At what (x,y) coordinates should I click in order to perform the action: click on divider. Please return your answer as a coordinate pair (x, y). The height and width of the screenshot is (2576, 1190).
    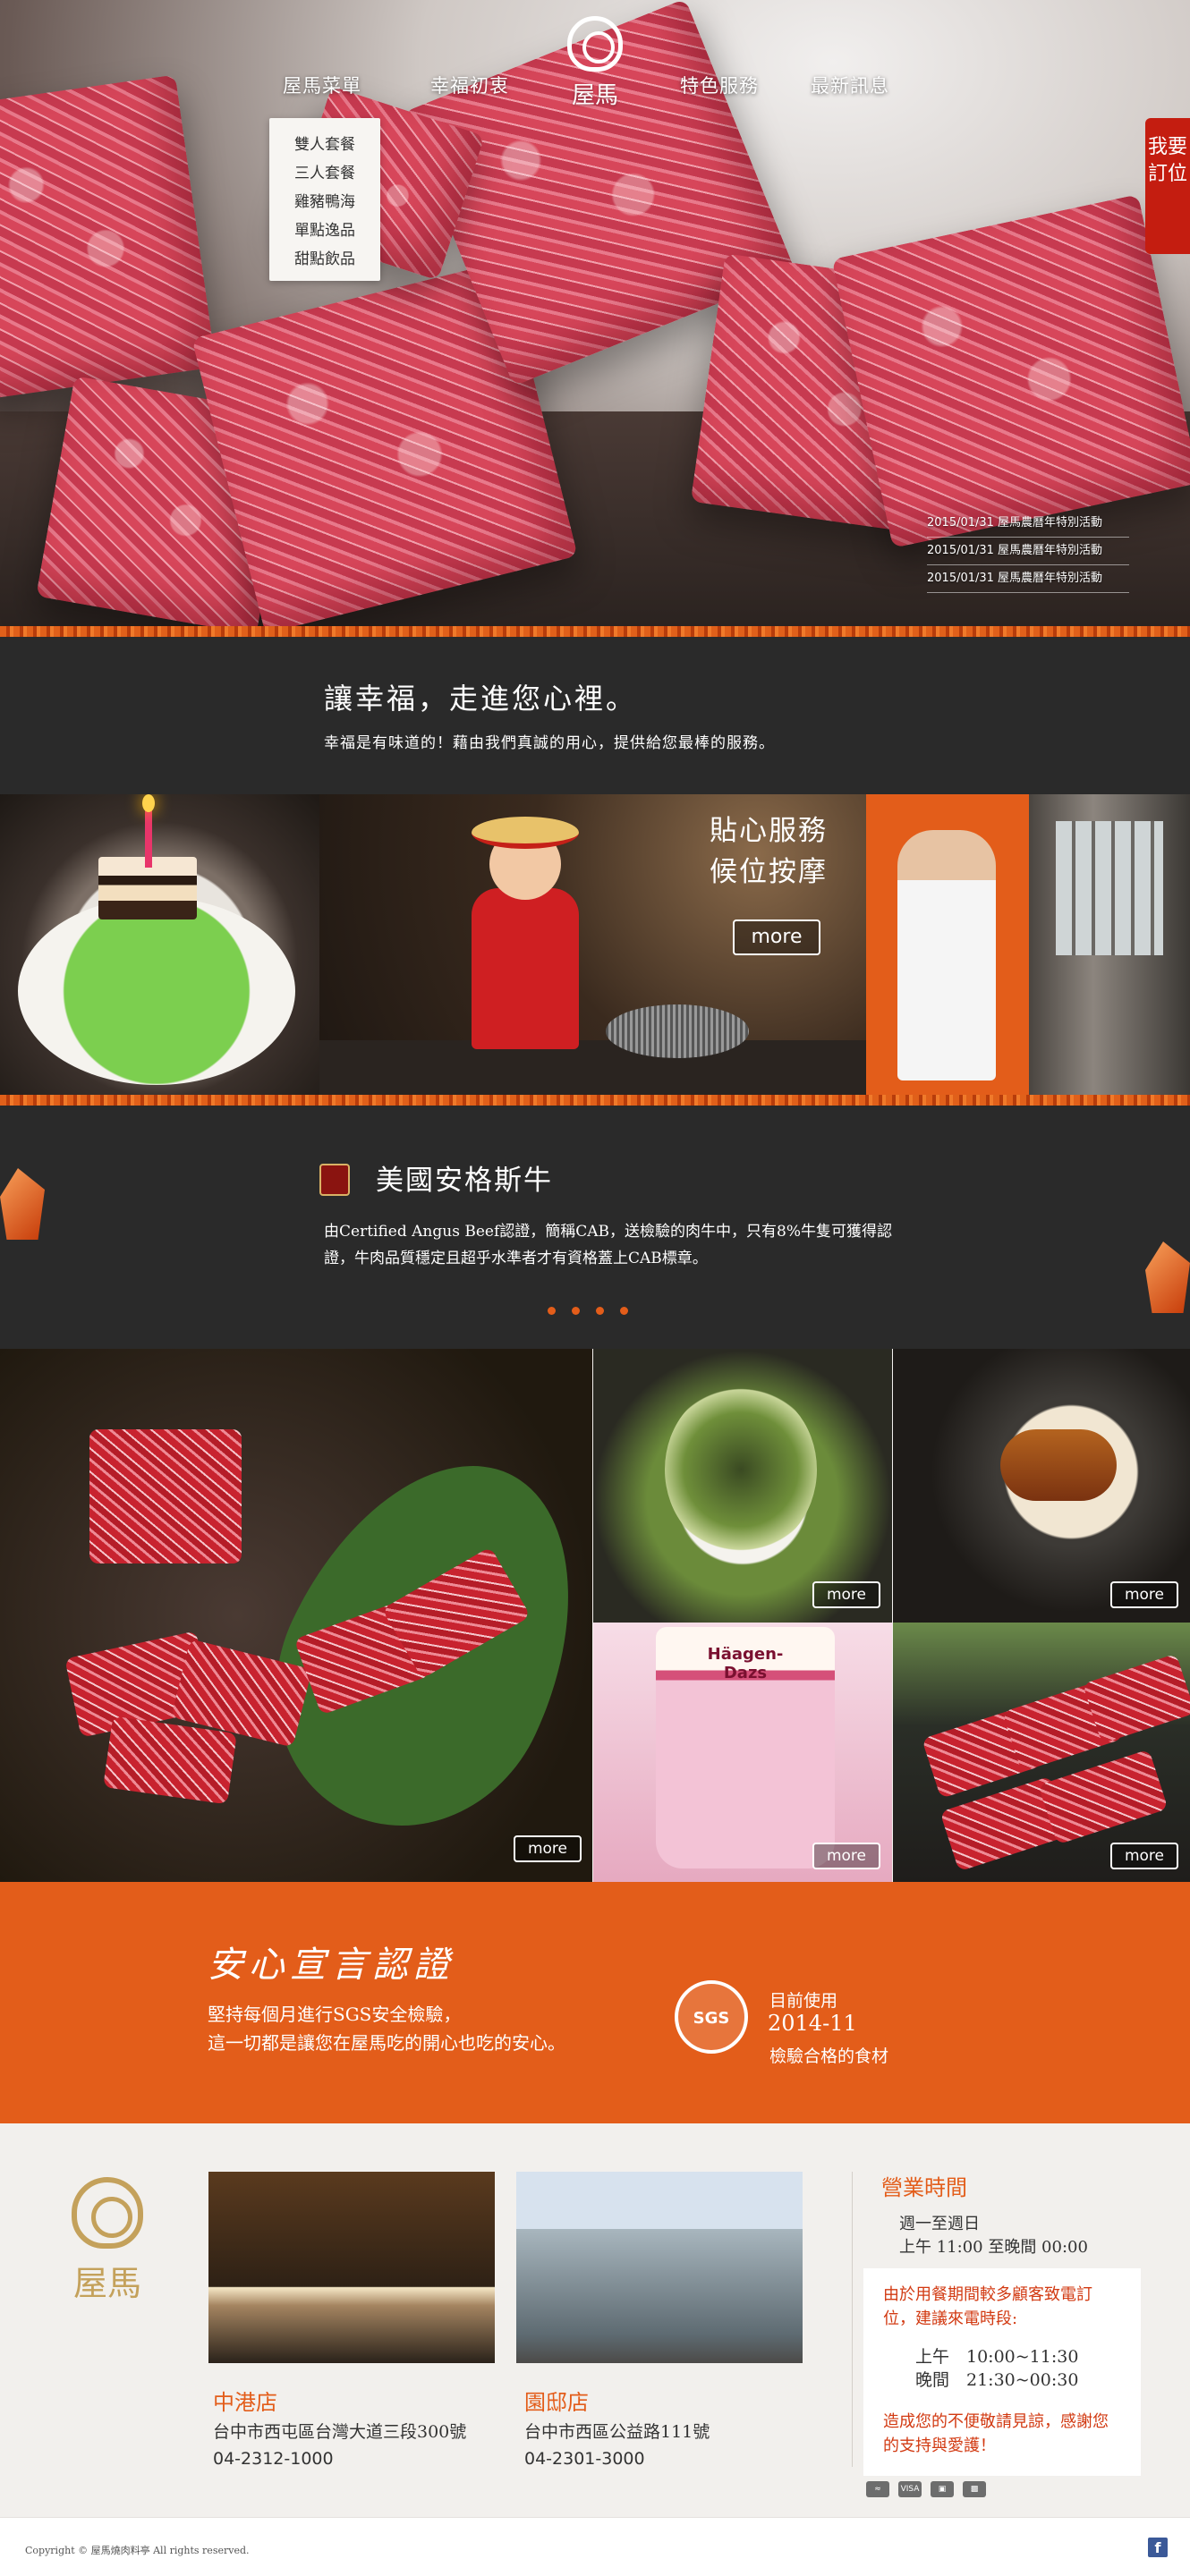
    Looking at the image, I should click on (853, 2319).